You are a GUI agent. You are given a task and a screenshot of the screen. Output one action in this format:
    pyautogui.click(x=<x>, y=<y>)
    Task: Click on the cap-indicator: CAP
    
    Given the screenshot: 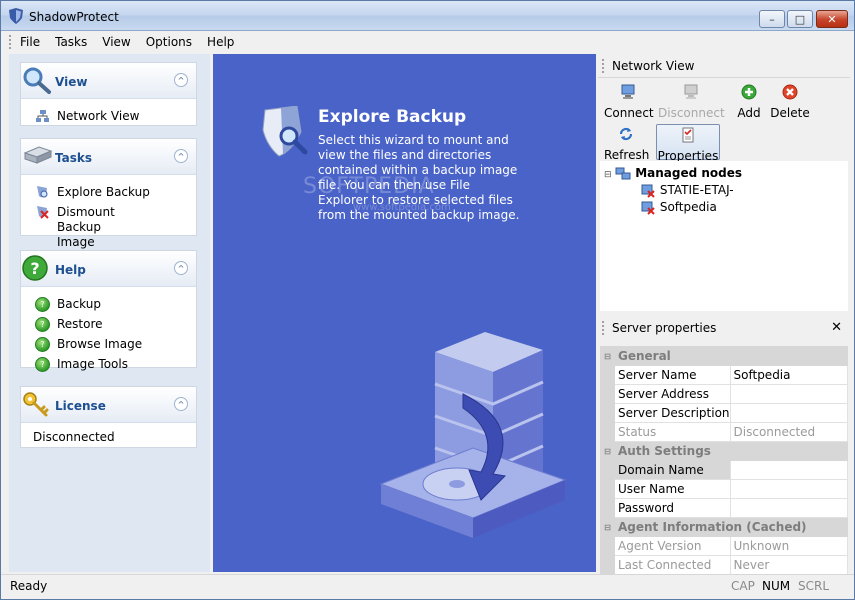 What is the action you would take?
    pyautogui.click(x=743, y=586)
    